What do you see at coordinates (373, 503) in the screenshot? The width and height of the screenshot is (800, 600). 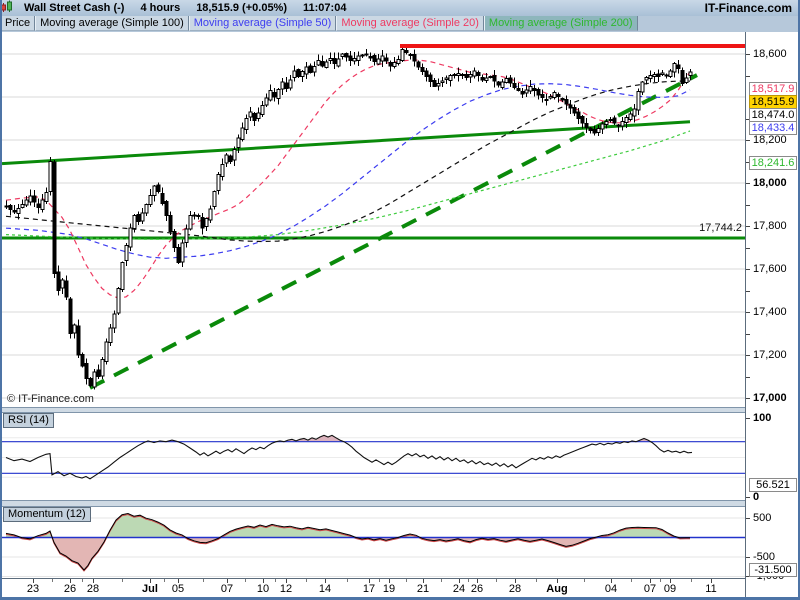 I see `panel-splitter` at bounding box center [373, 503].